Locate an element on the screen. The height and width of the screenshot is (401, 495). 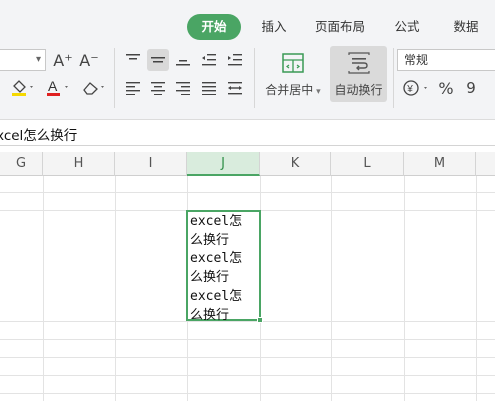
increase-indent-icon is located at coordinates (235, 60).